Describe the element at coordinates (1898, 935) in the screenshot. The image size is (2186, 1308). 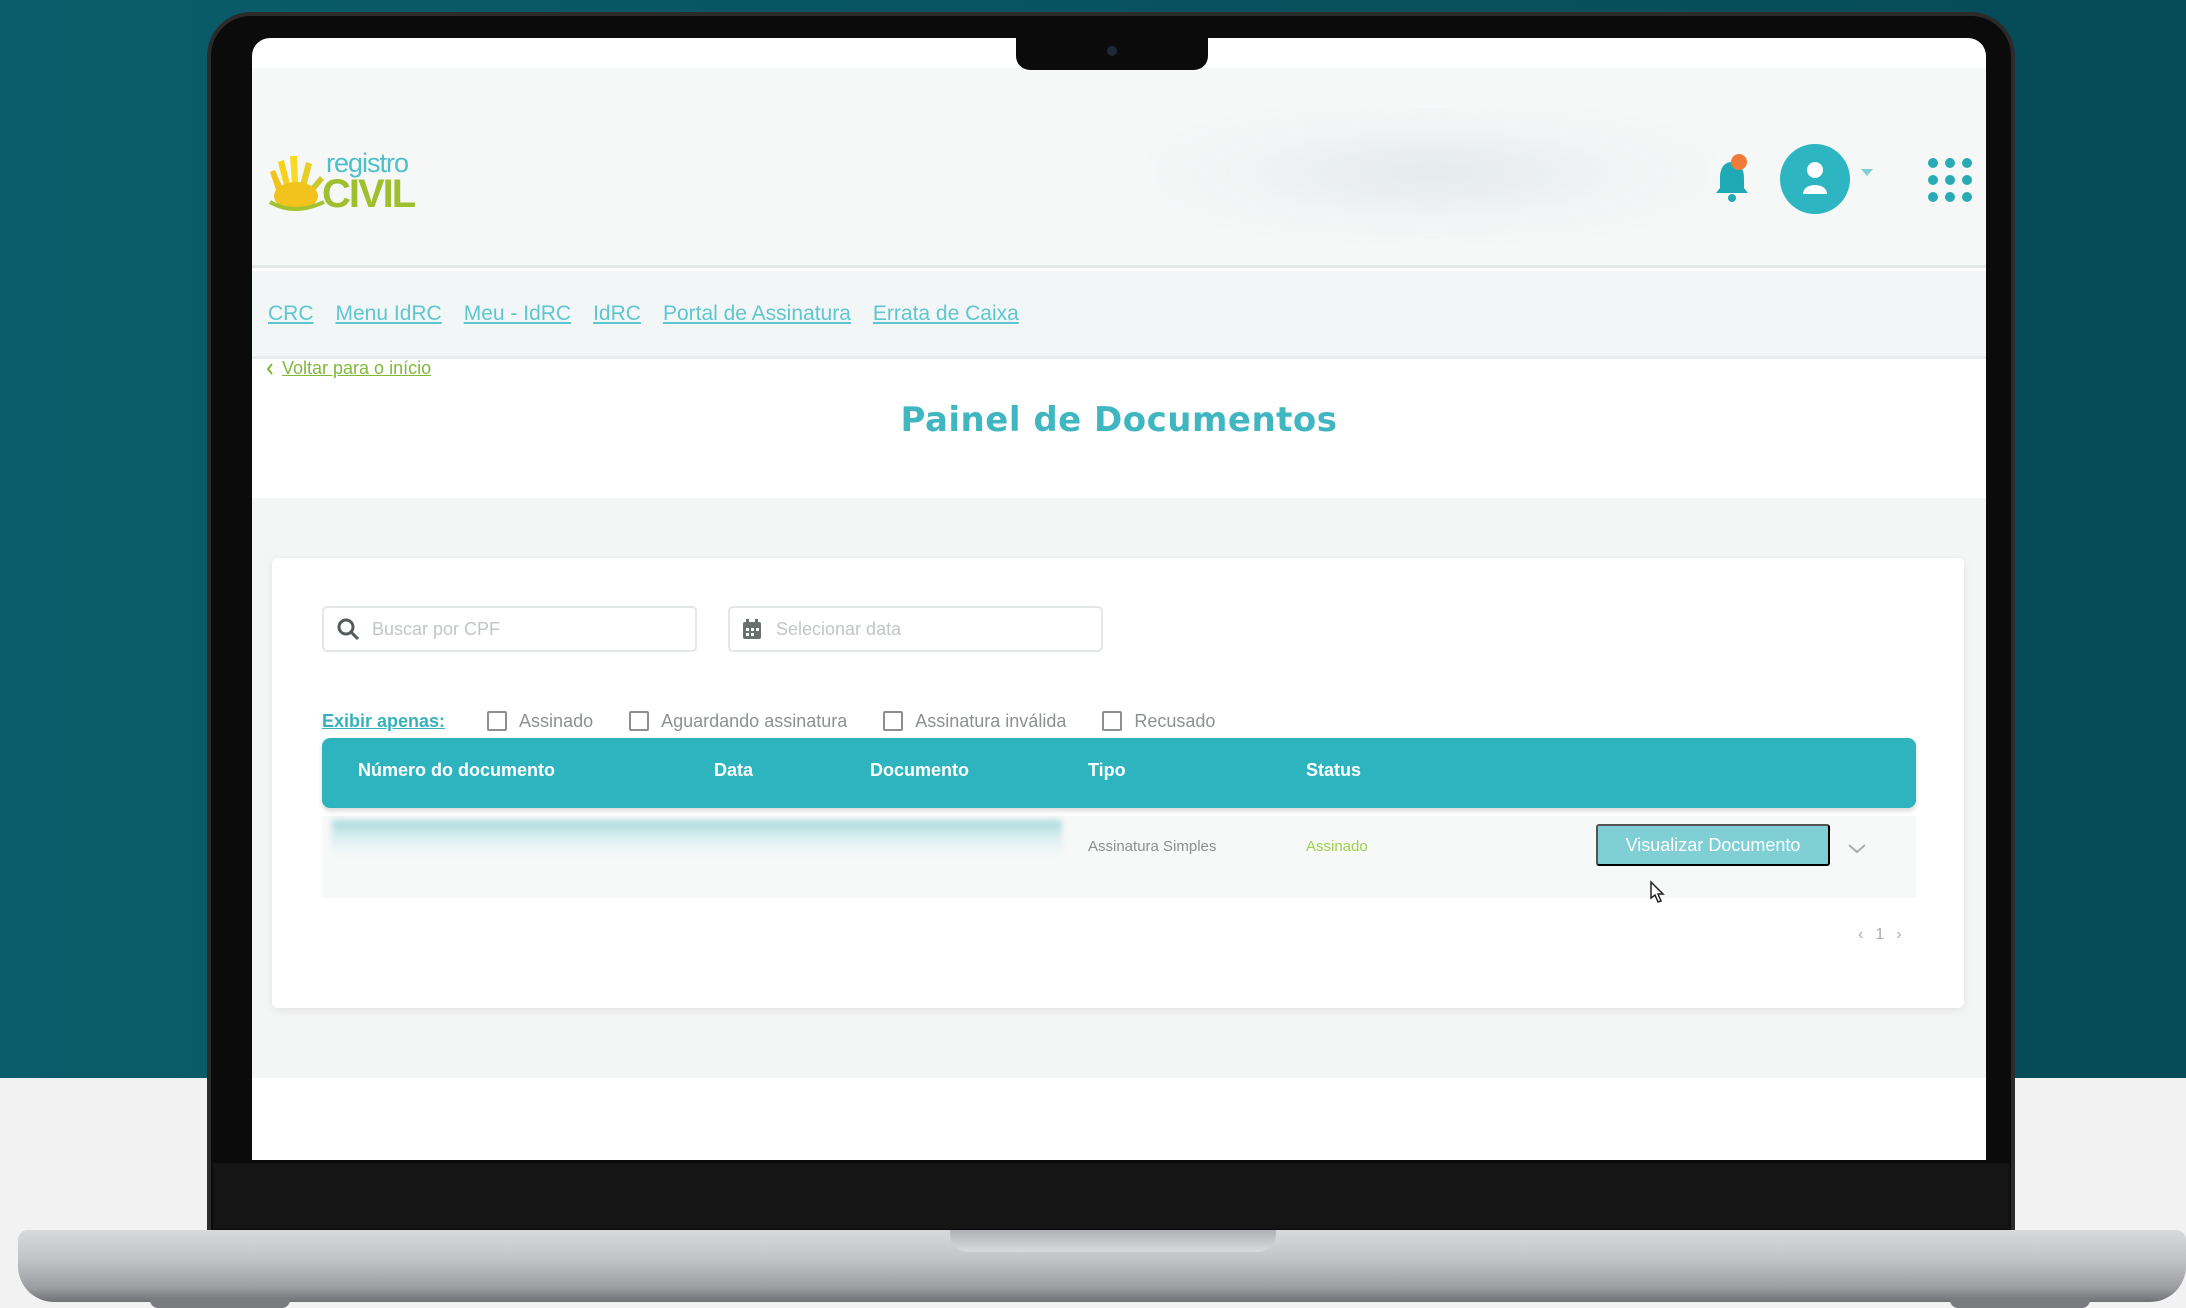
I see `pagination-next: ›` at that location.